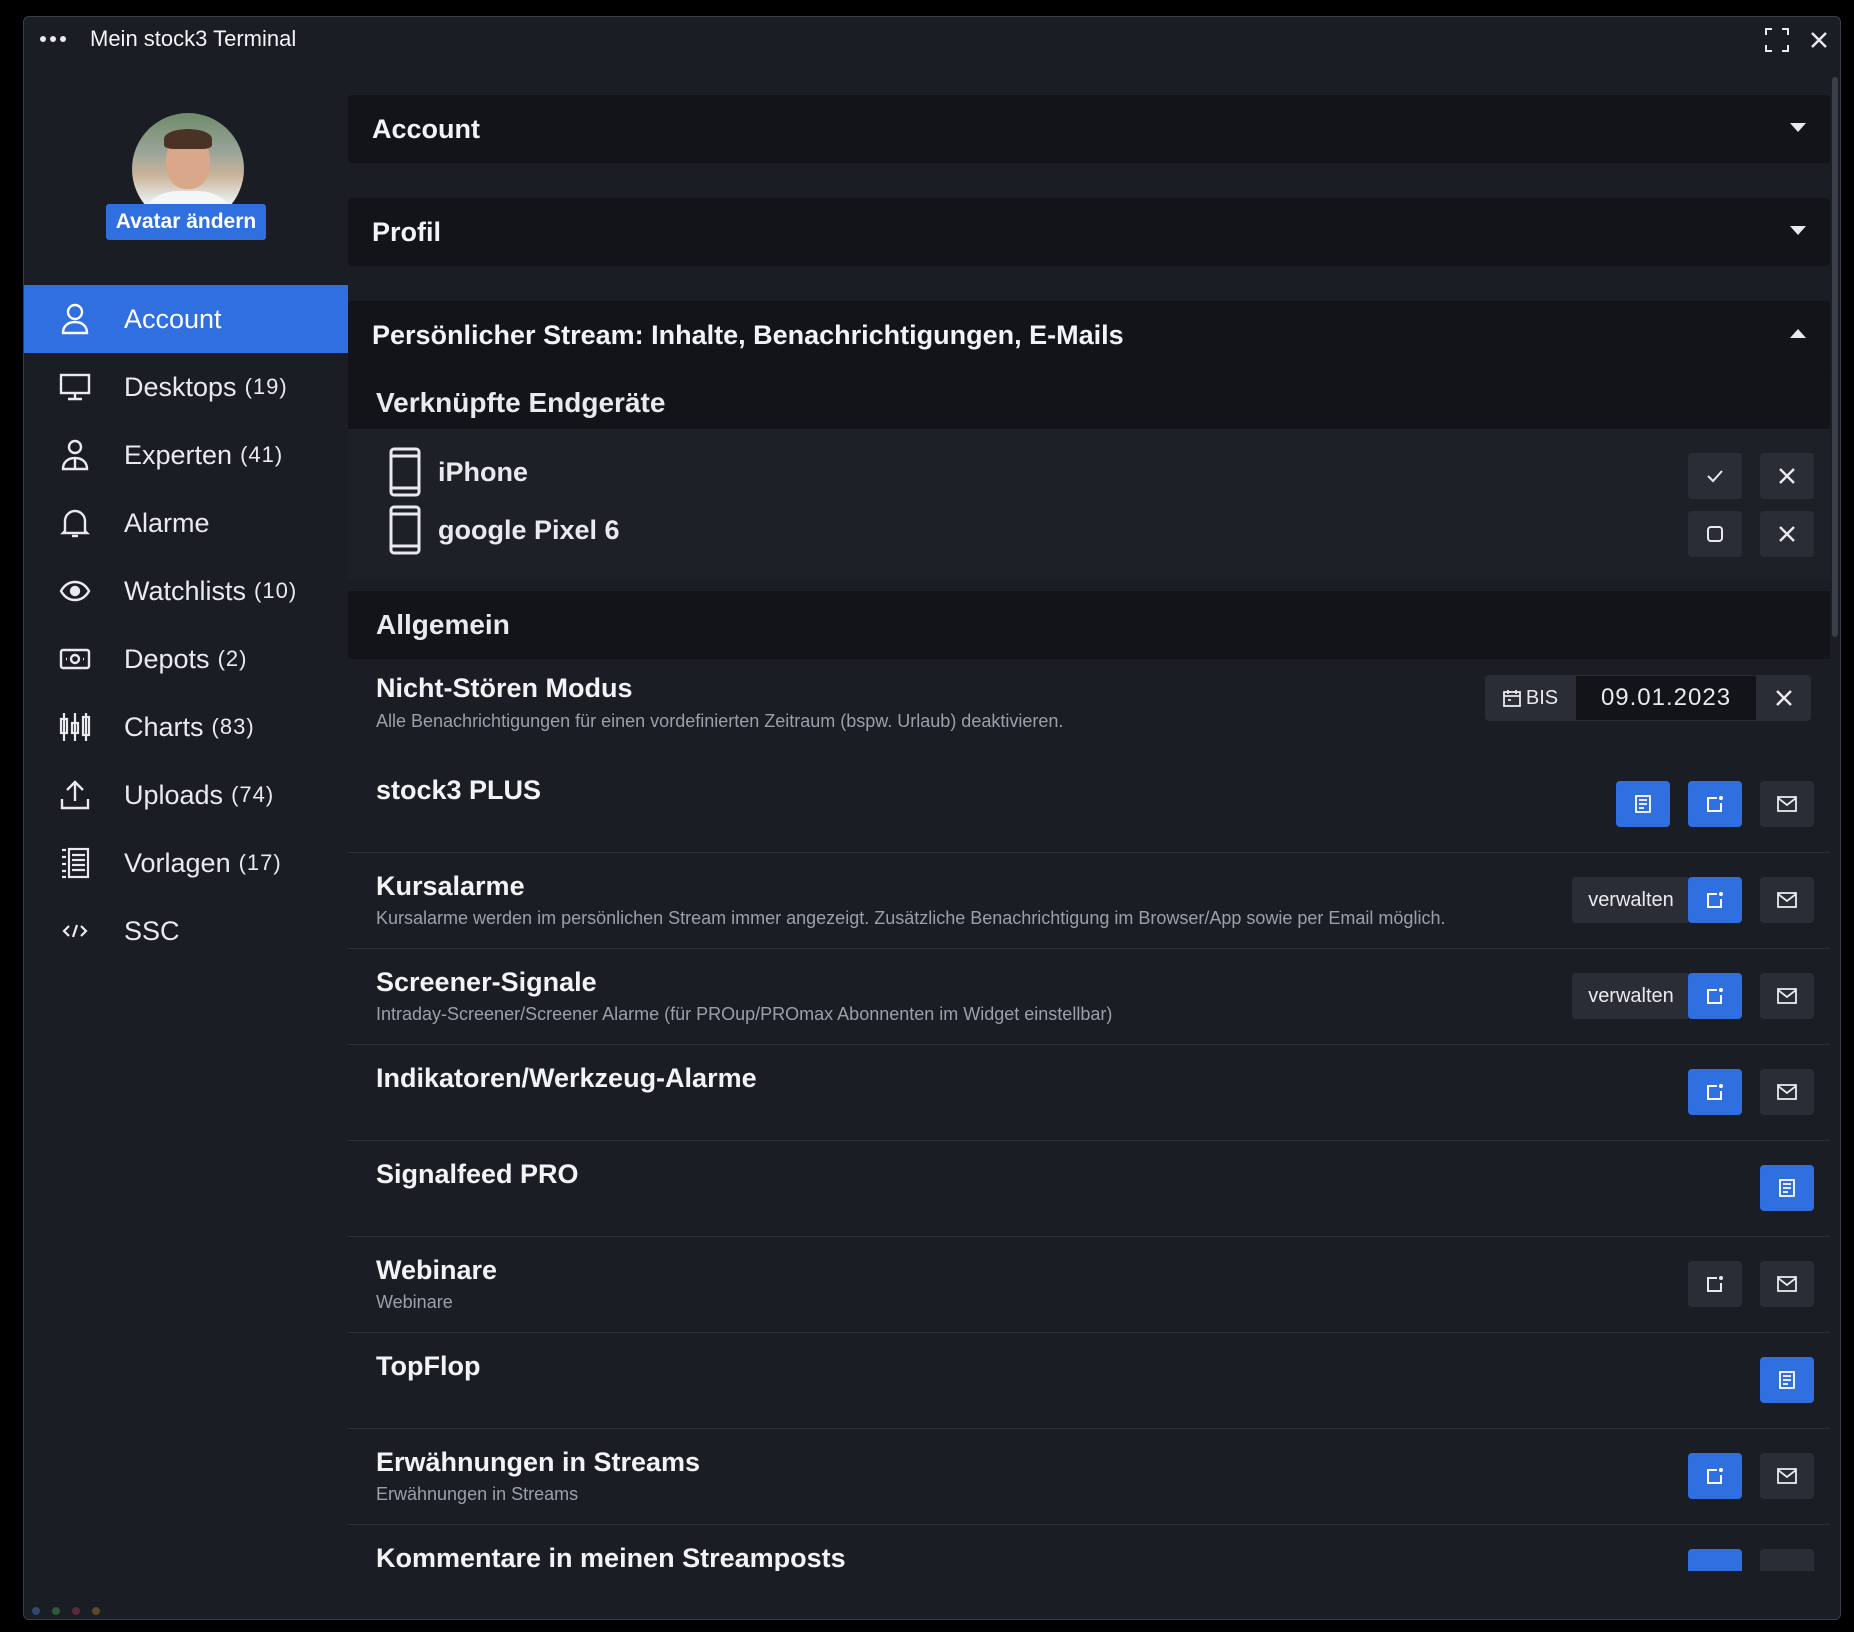  What do you see at coordinates (66, 1611) in the screenshot?
I see `status-dots` at bounding box center [66, 1611].